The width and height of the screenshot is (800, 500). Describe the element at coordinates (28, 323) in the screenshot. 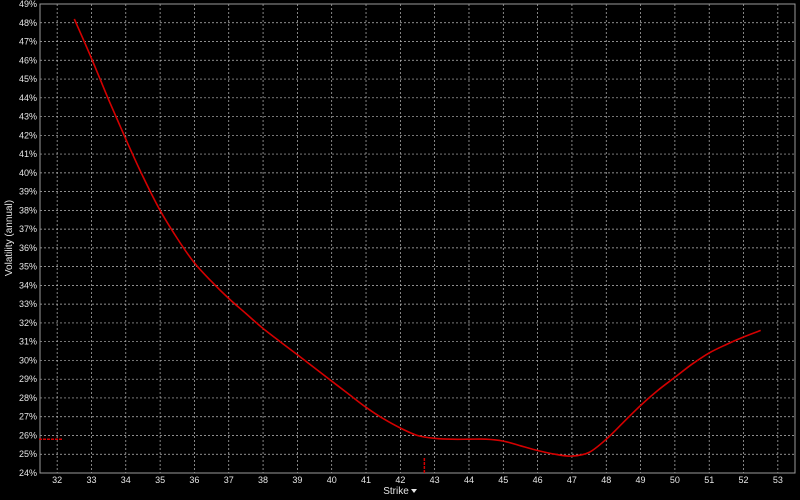

I see `y-tick-label: 32%` at that location.